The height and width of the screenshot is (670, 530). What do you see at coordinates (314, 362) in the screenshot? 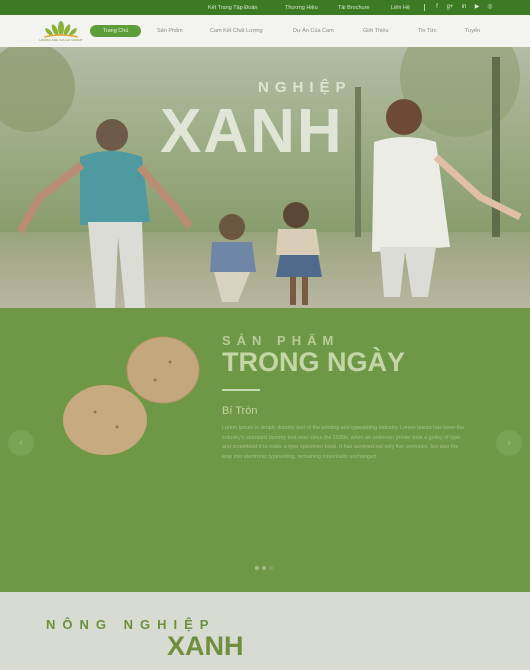
I see `product-section-title: TRONG NGÀY` at bounding box center [314, 362].